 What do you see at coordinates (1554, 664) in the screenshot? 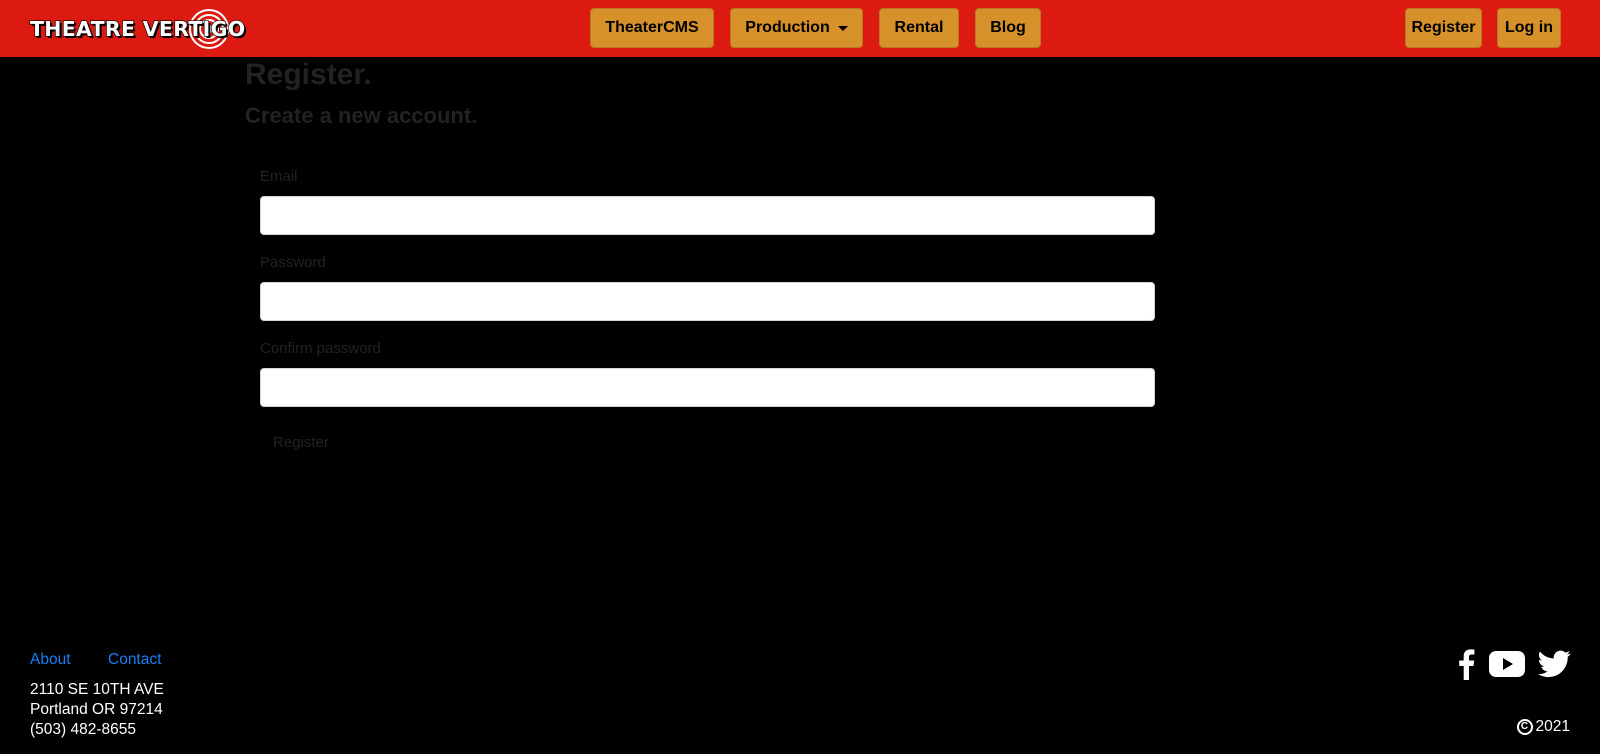
I see `twitter-icon` at bounding box center [1554, 664].